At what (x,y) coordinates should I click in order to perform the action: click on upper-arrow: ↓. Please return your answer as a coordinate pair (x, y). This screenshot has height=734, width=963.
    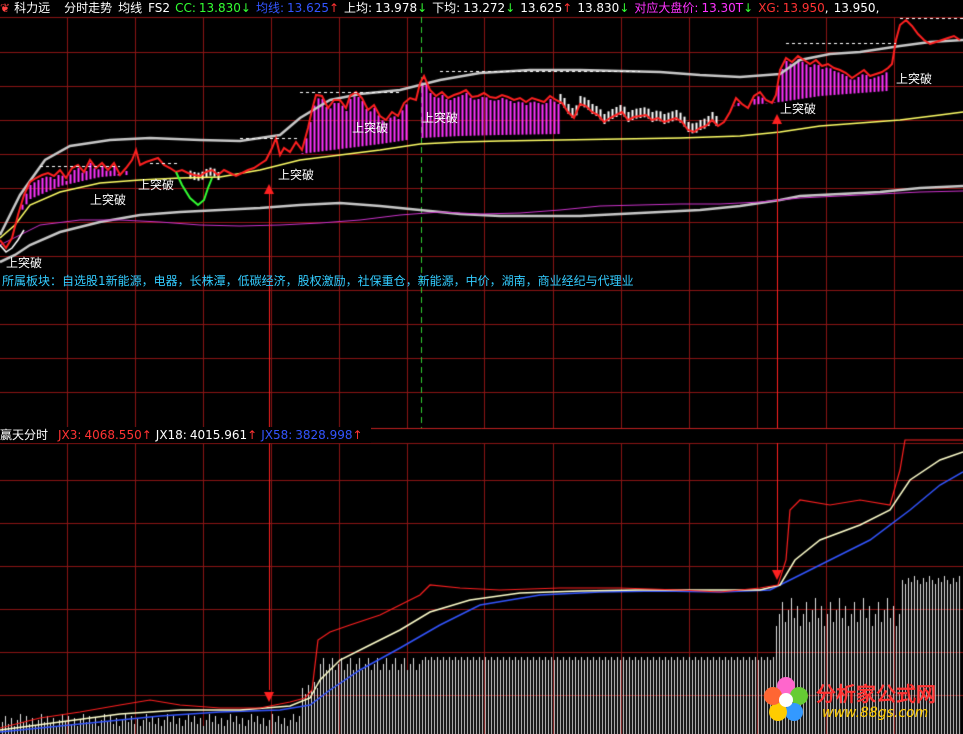
    Looking at the image, I should click on (422, 8).